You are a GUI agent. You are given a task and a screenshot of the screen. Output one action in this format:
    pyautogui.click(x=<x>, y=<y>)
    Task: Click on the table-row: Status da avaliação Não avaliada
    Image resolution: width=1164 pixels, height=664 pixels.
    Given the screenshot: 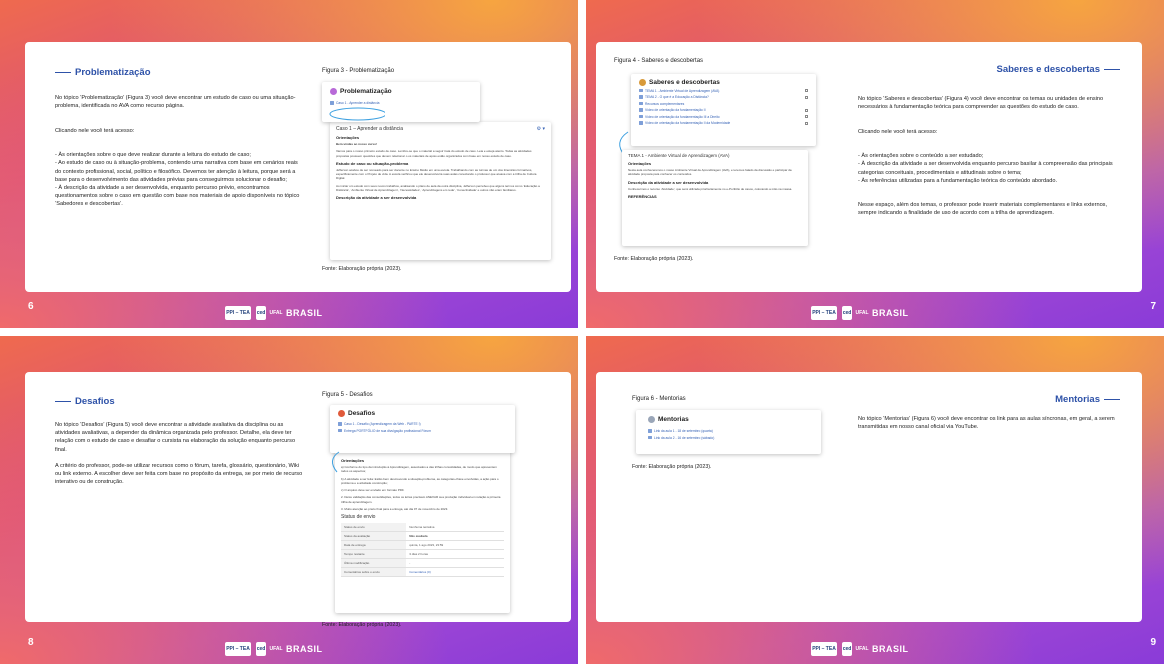 What is the action you would take?
    pyautogui.click(x=422, y=537)
    